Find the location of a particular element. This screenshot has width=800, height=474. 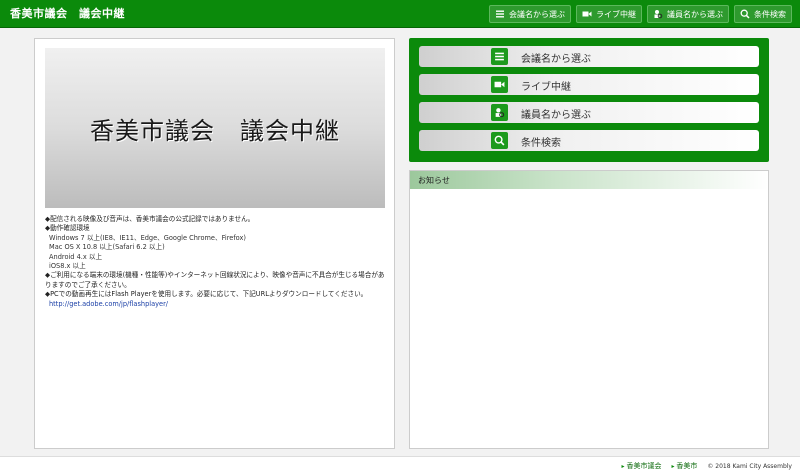

note-env-android: Android 4.x 以上 is located at coordinates (76, 256).